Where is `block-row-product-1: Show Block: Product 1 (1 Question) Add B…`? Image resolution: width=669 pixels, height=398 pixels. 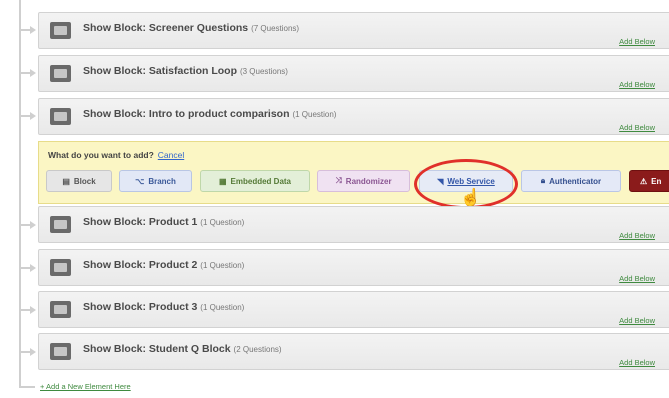 block-row-product-1: Show Block: Product 1 (1 Question) Add B… is located at coordinates (353, 224).